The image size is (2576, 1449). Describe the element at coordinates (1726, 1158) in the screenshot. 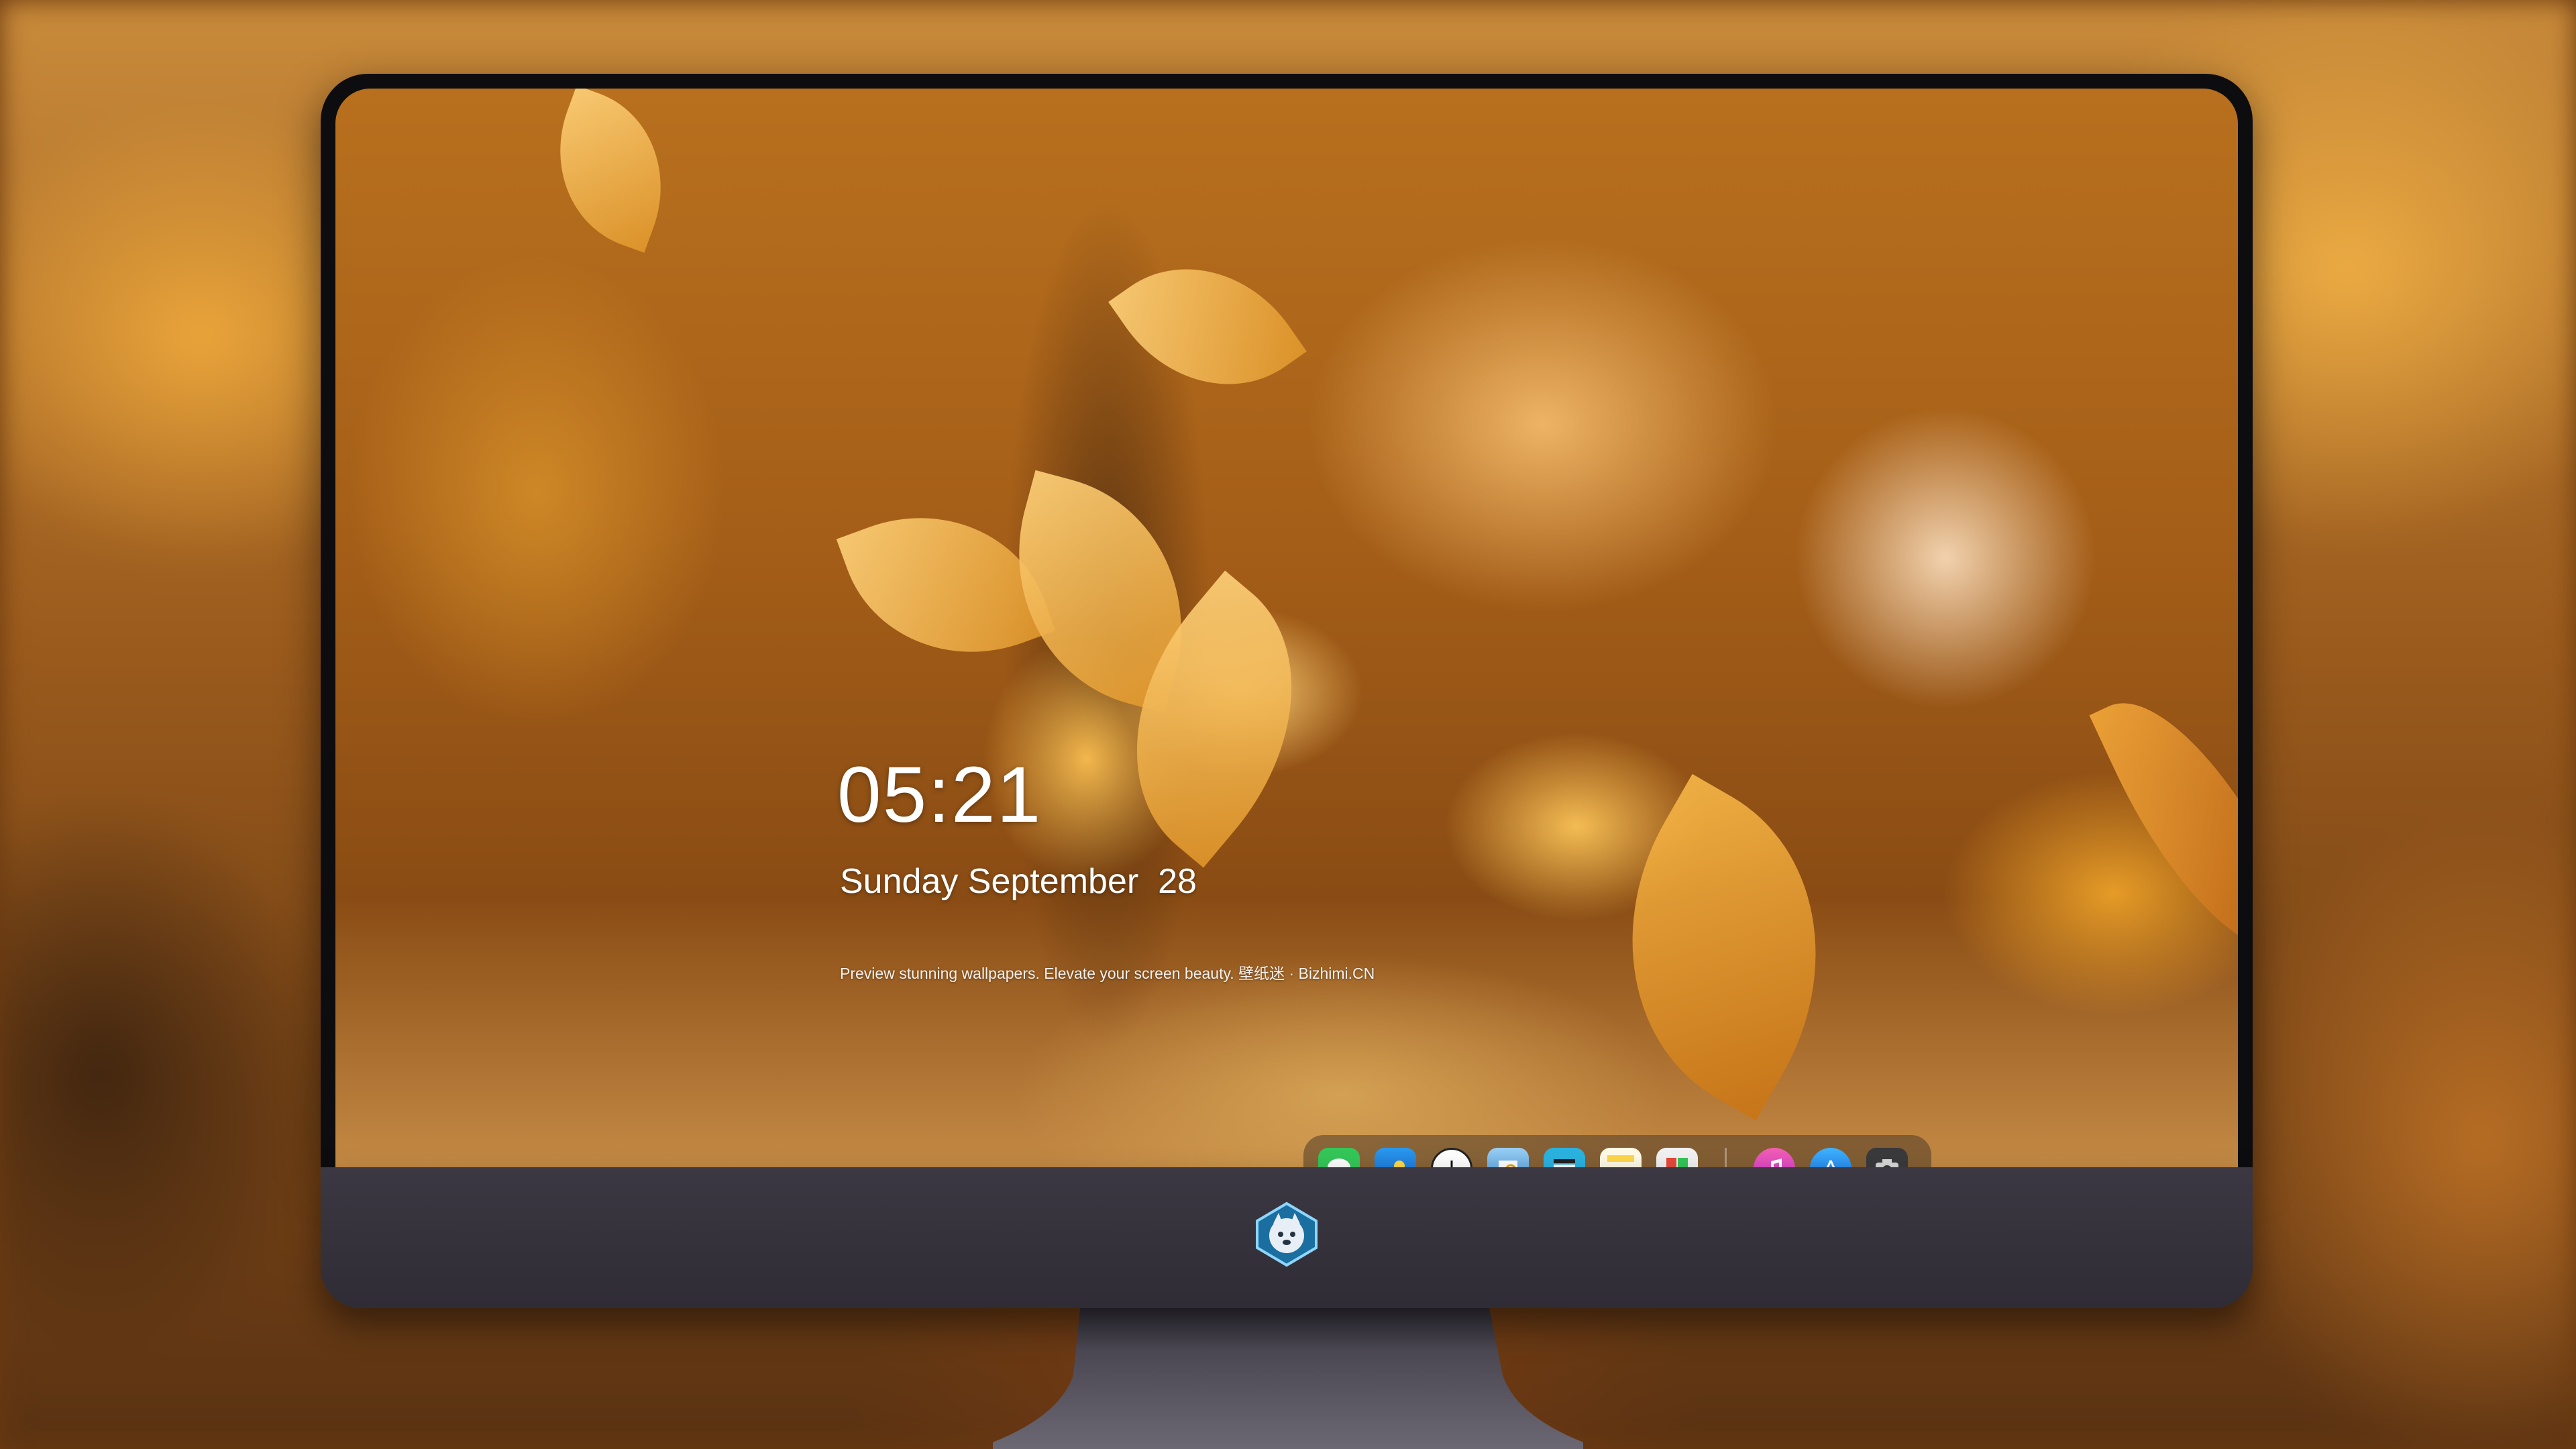

I see `dock-separator` at that location.